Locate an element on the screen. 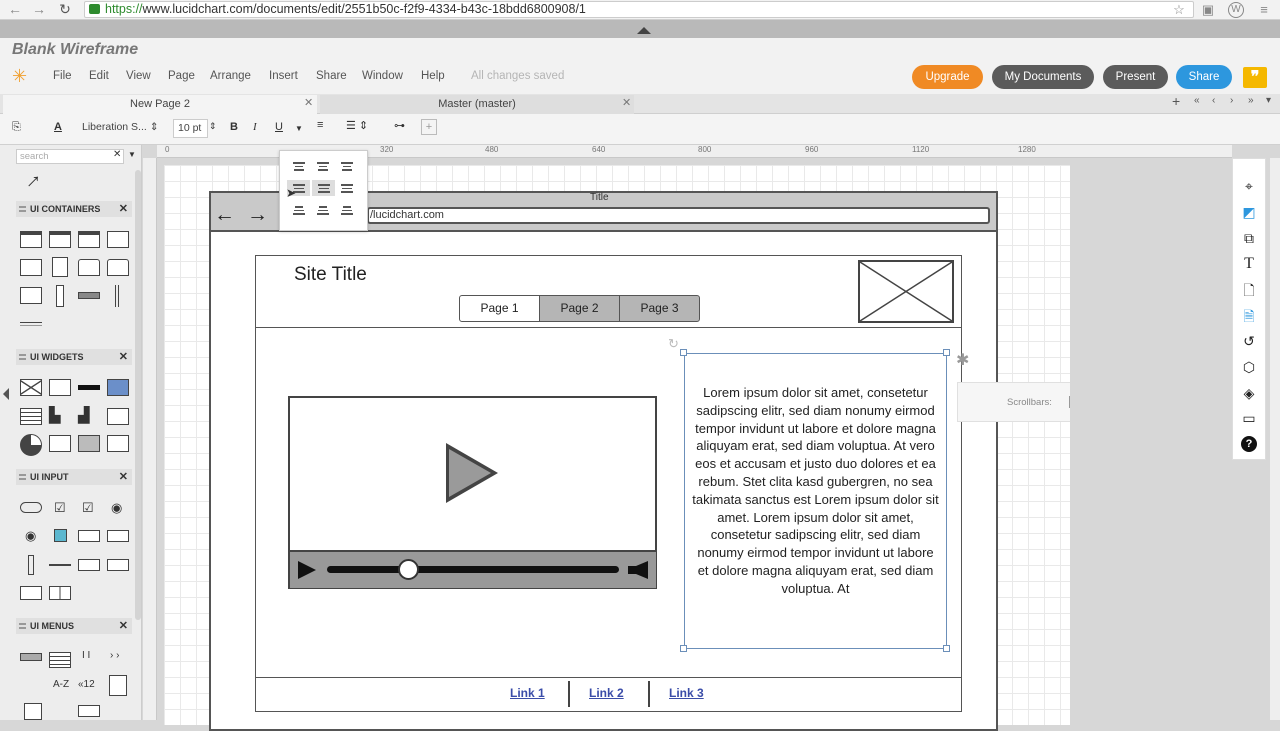 This screenshot has height=731, width=1280. text-color-icon: A is located at coordinates (58, 127).